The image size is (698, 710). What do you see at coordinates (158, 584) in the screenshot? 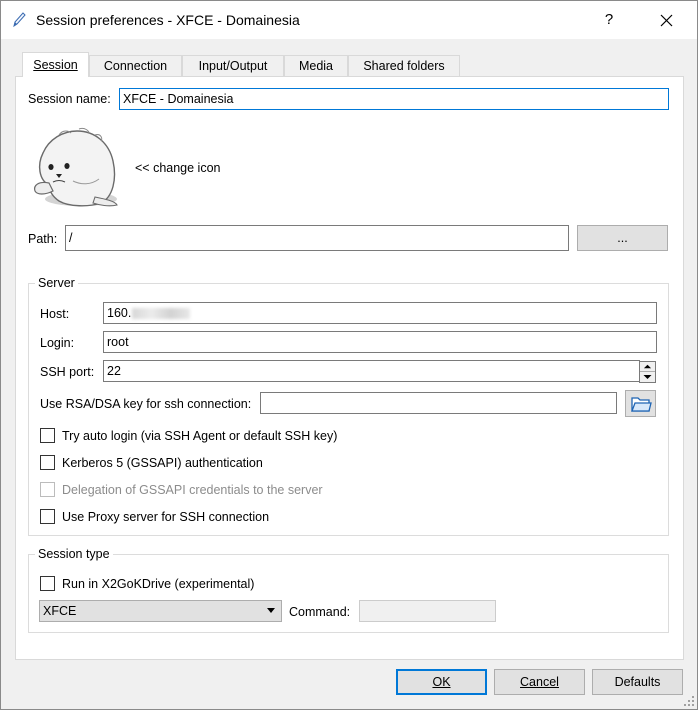
I see `x2gokdrive-label: Run in X2GoKDrive (experimental)` at bounding box center [158, 584].